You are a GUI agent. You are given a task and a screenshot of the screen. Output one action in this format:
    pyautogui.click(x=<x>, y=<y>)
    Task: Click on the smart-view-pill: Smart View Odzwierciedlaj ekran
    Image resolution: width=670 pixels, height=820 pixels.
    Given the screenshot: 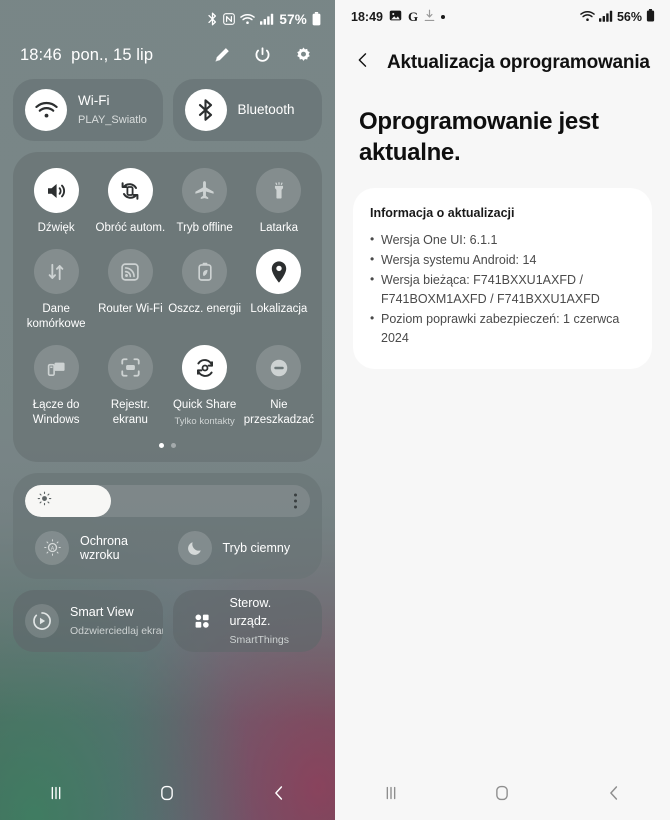 What is the action you would take?
    pyautogui.click(x=88, y=620)
    